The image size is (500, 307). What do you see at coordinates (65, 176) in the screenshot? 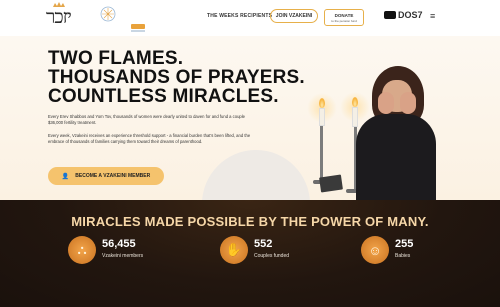
I see `user-plus-icon: 👤` at bounding box center [65, 176].